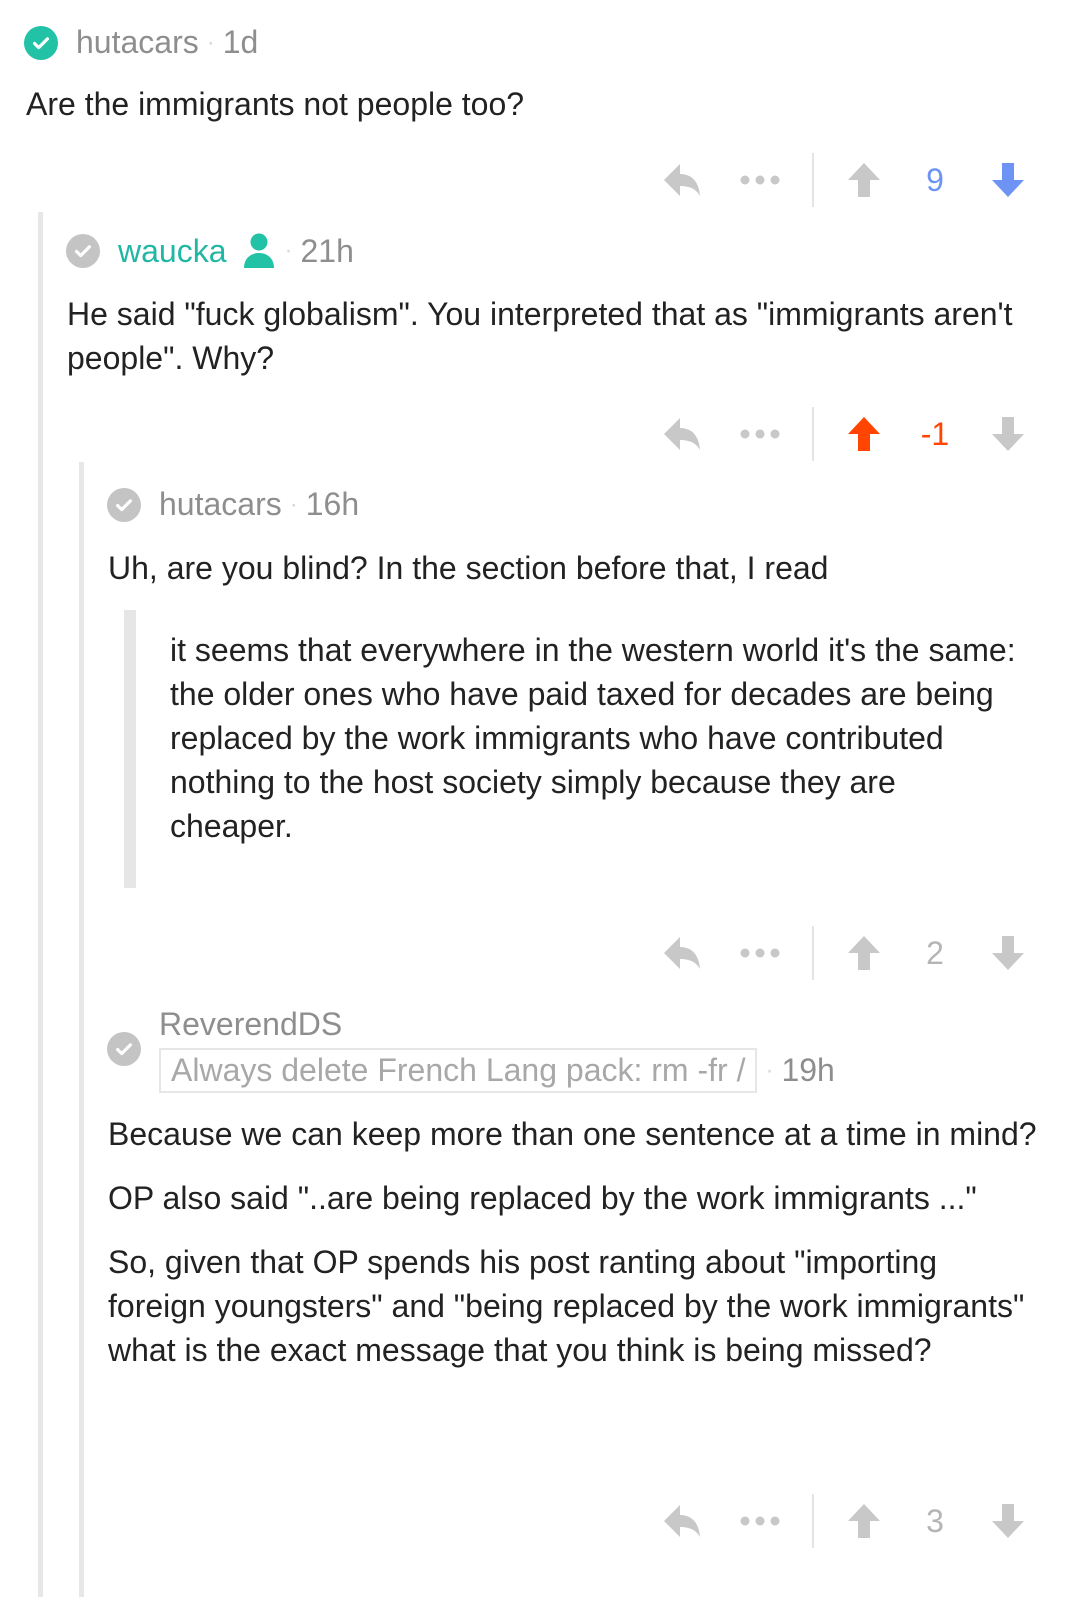 This screenshot has height=1597, width=1080. Describe the element at coordinates (259, 251) in the screenshot. I see `person-icon` at that location.